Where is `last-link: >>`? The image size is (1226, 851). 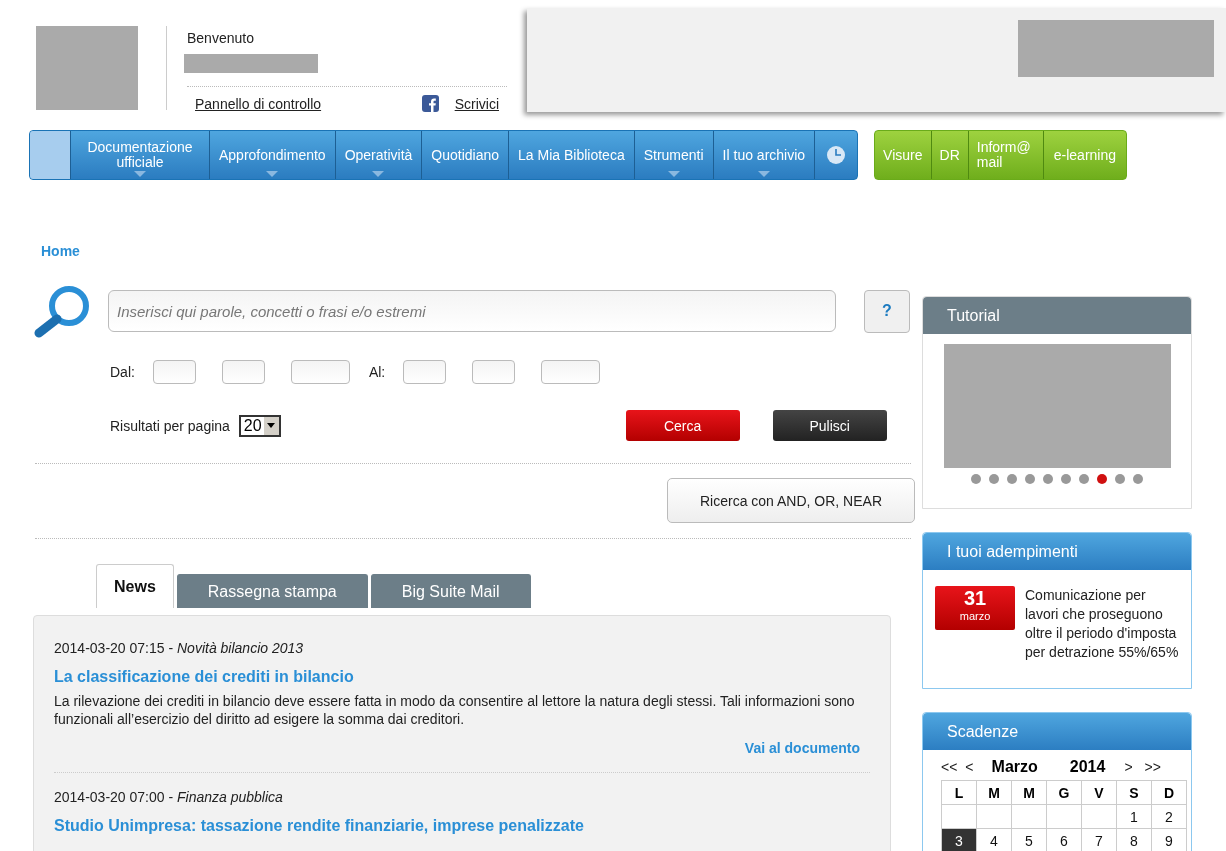
last-link: >> is located at coordinates (1152, 767).